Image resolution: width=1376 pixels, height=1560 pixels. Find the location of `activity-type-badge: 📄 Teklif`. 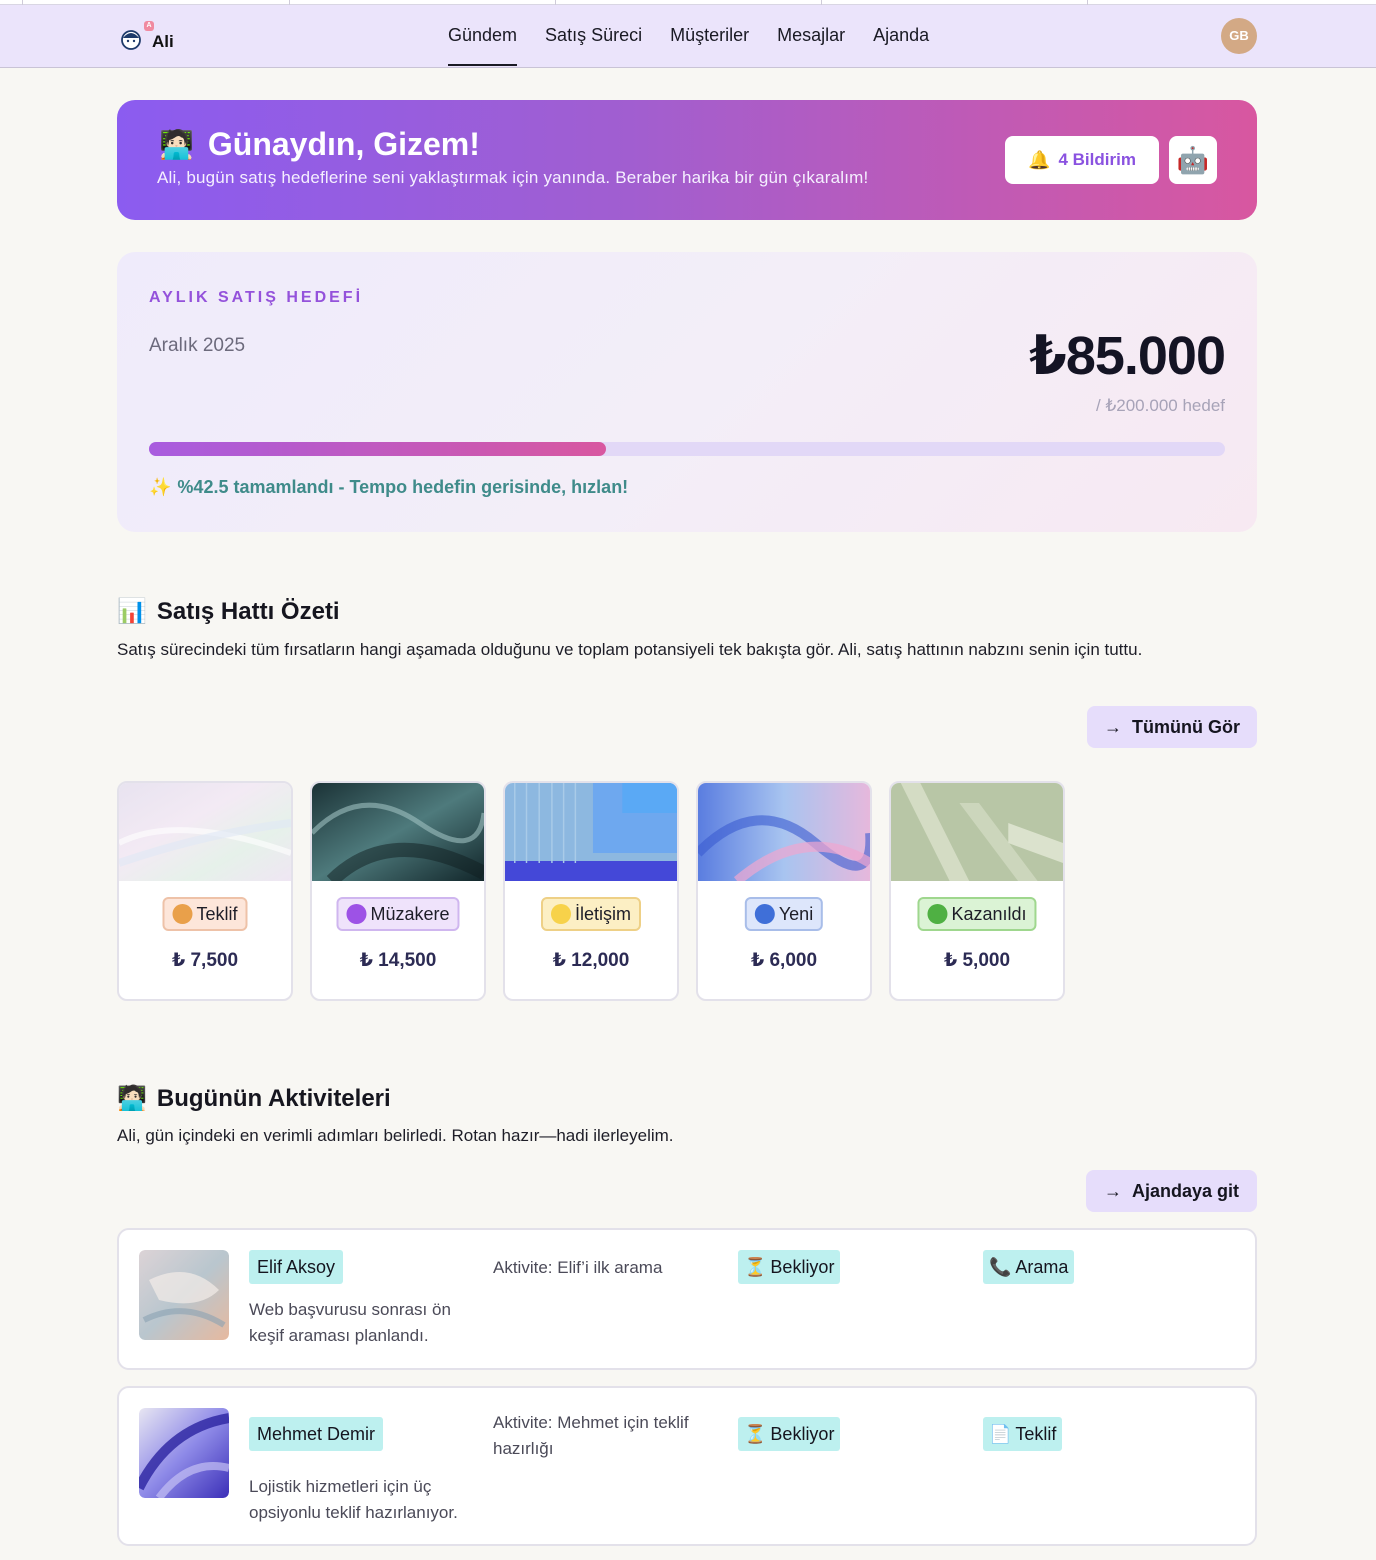

activity-type-badge: 📄 Teklif is located at coordinates (1023, 1434).